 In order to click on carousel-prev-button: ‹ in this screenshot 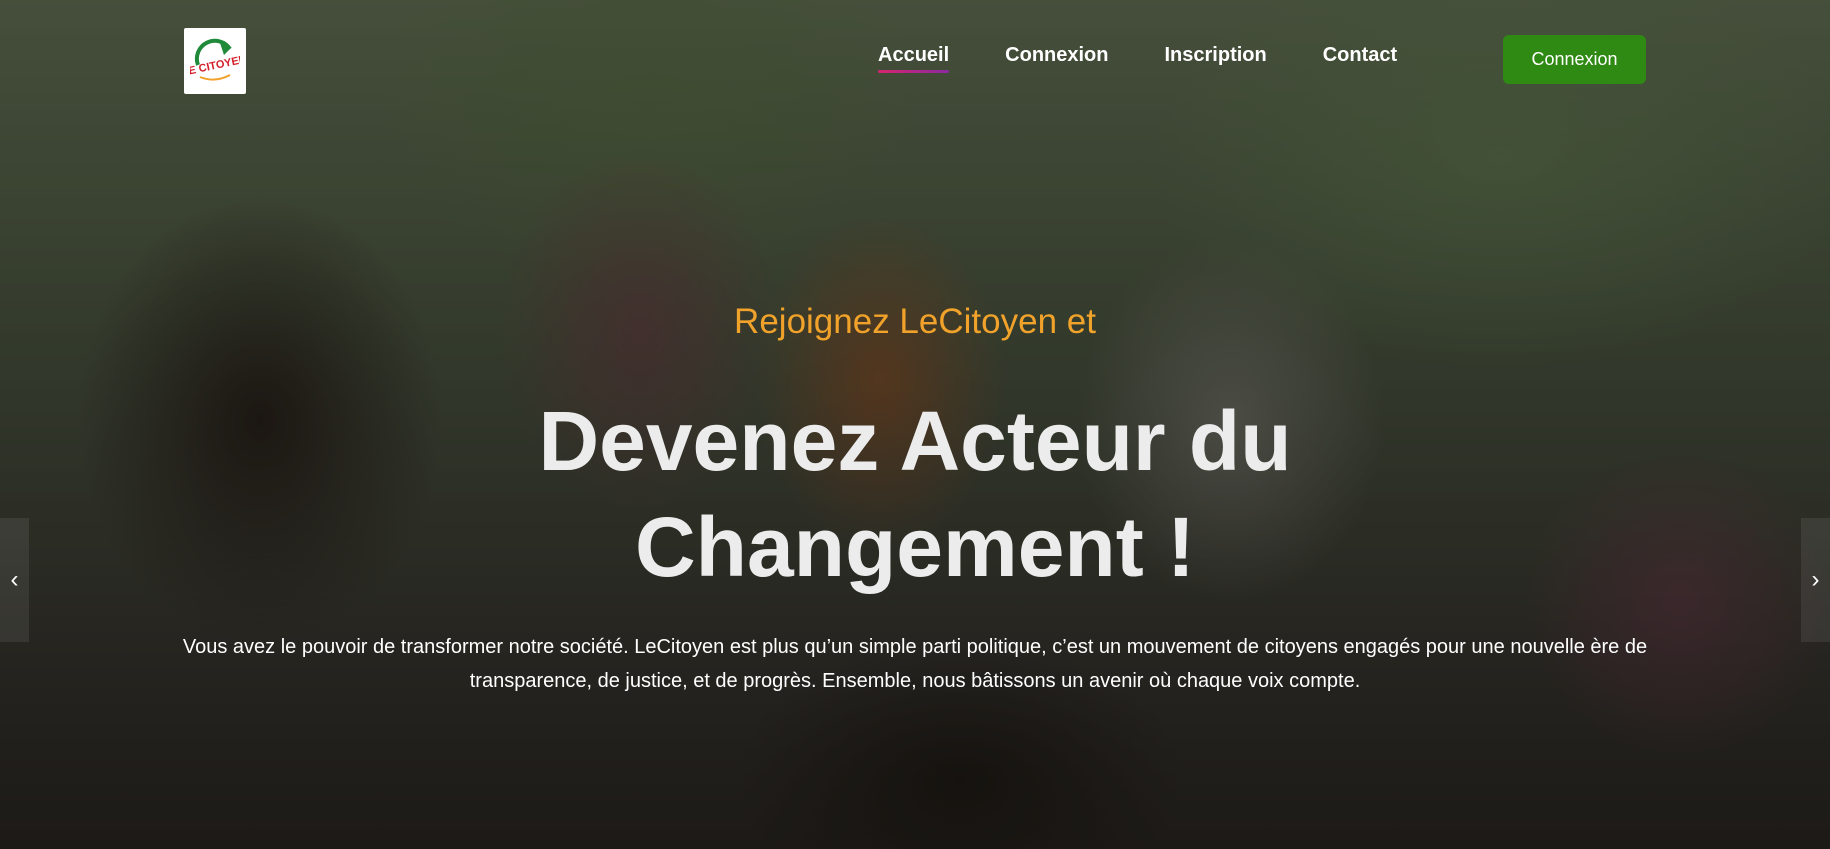, I will do `click(14, 580)`.